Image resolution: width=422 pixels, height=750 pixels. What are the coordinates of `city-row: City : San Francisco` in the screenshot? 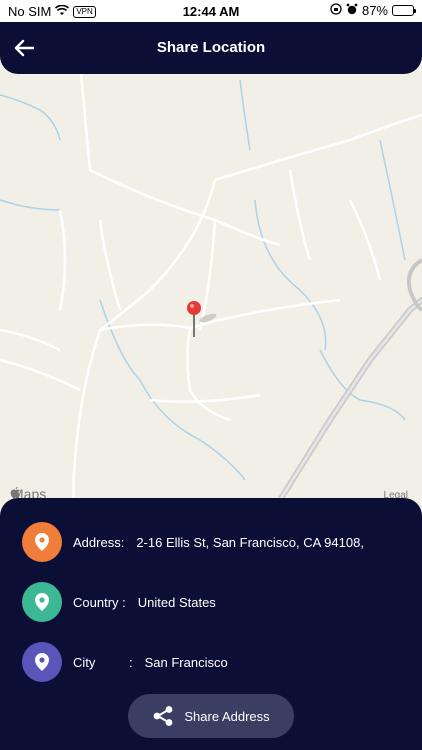 It's located at (125, 662).